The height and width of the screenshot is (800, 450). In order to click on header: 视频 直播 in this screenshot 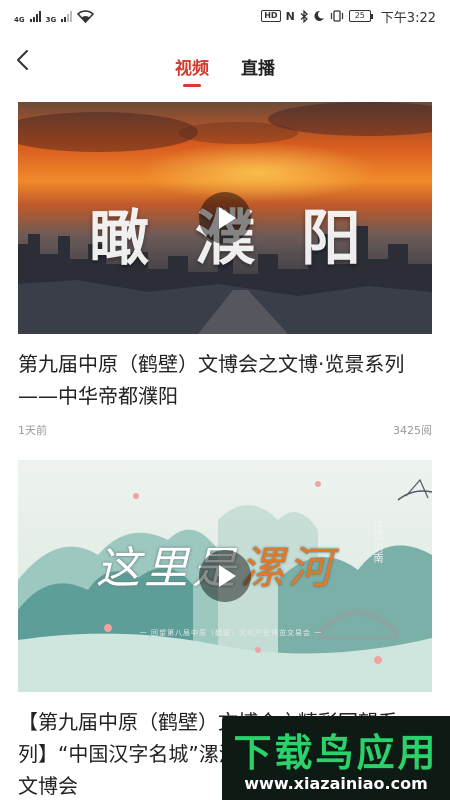, I will do `click(225, 64)`.